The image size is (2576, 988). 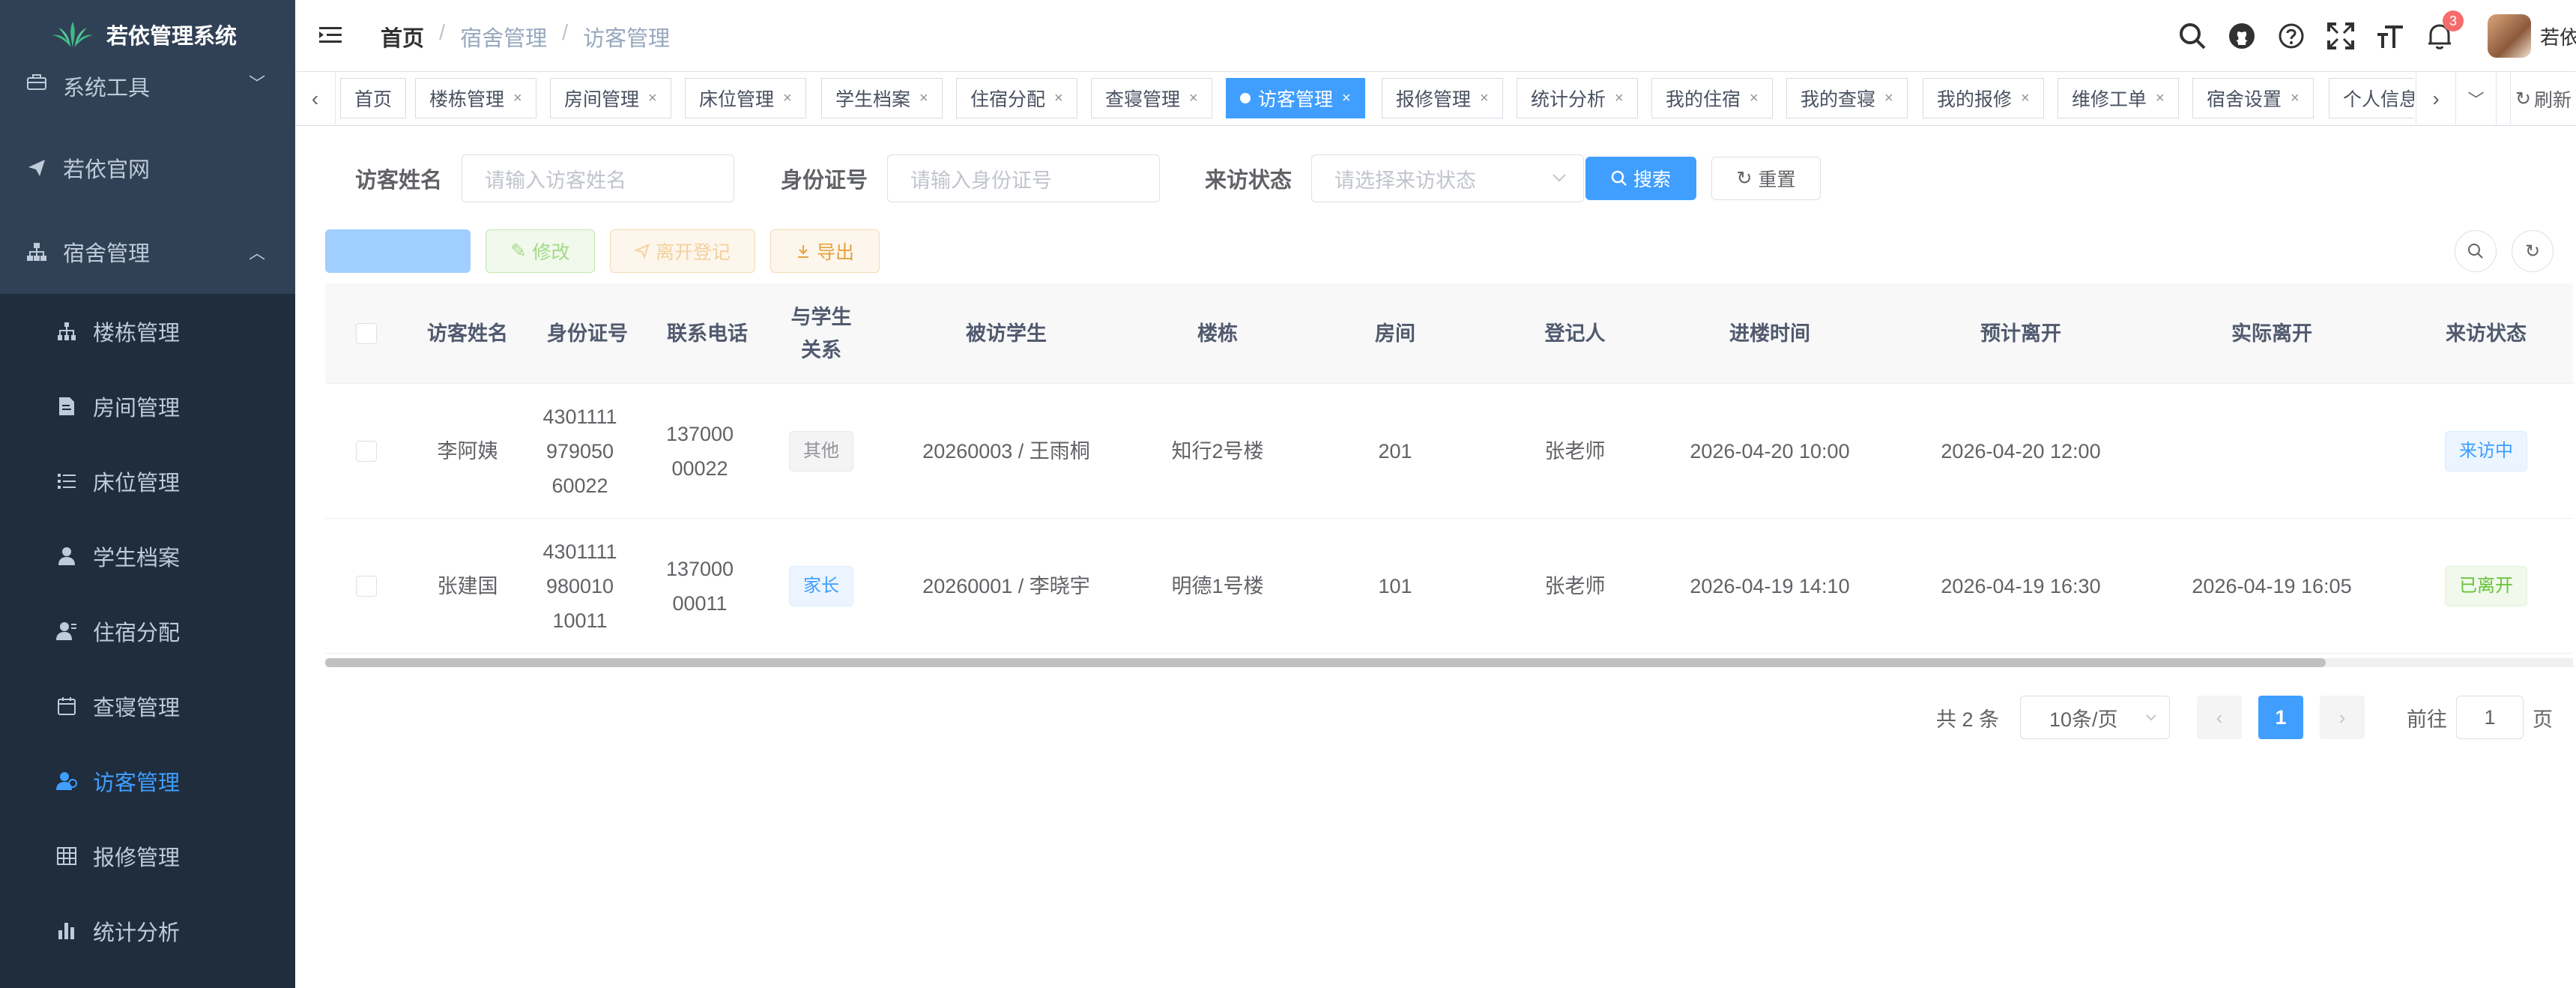 What do you see at coordinates (2543, 99) in the screenshot?
I see `refresh-button: ↻ 刷新` at bounding box center [2543, 99].